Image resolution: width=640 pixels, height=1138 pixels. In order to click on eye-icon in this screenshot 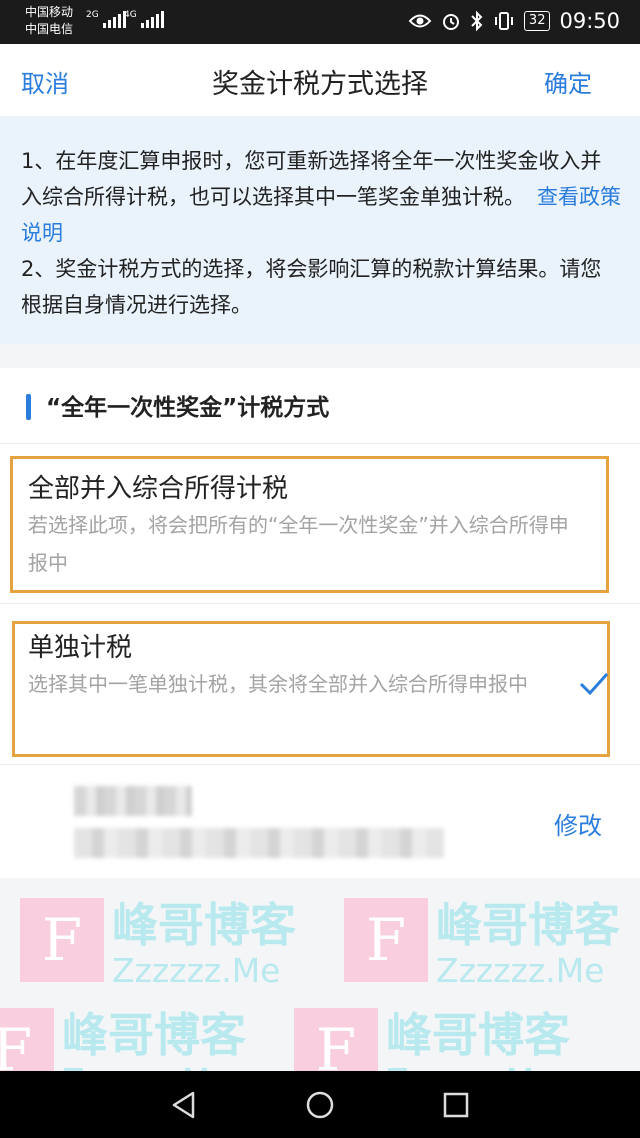, I will do `click(420, 21)`.